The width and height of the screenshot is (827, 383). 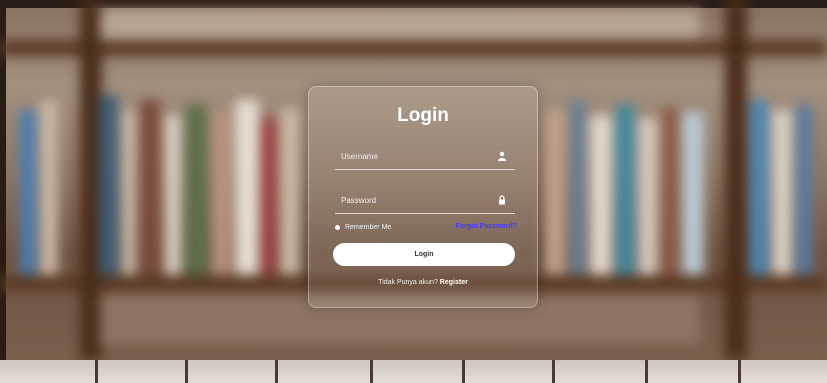 I want to click on register-prompt-text: Tidak Punya akun?, so click(x=408, y=282).